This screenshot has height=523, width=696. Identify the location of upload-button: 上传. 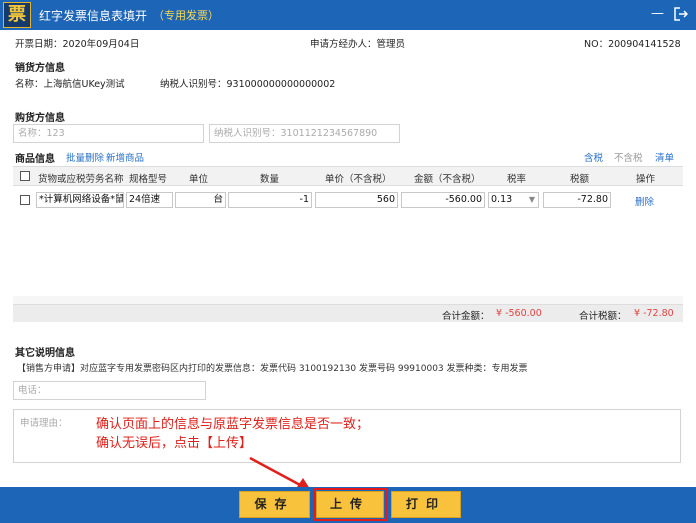
(350, 504).